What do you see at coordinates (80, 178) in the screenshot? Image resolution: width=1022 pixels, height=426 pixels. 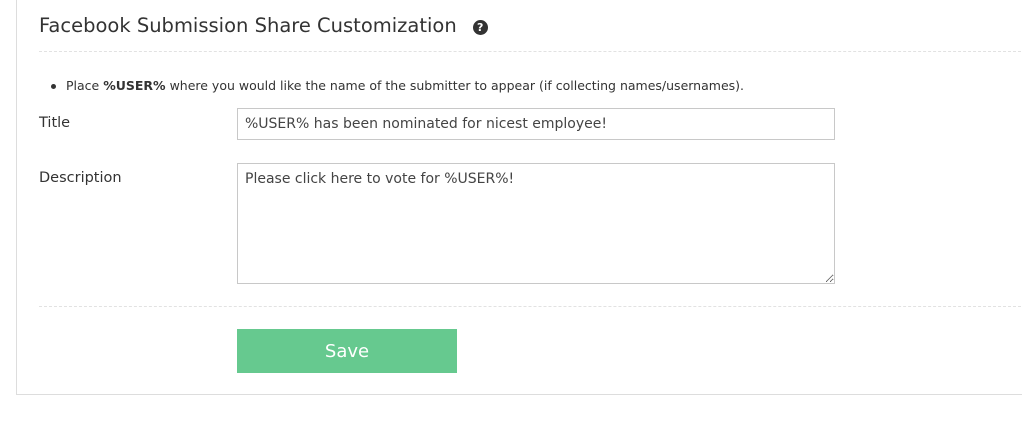 I see `description-label: Description` at bounding box center [80, 178].